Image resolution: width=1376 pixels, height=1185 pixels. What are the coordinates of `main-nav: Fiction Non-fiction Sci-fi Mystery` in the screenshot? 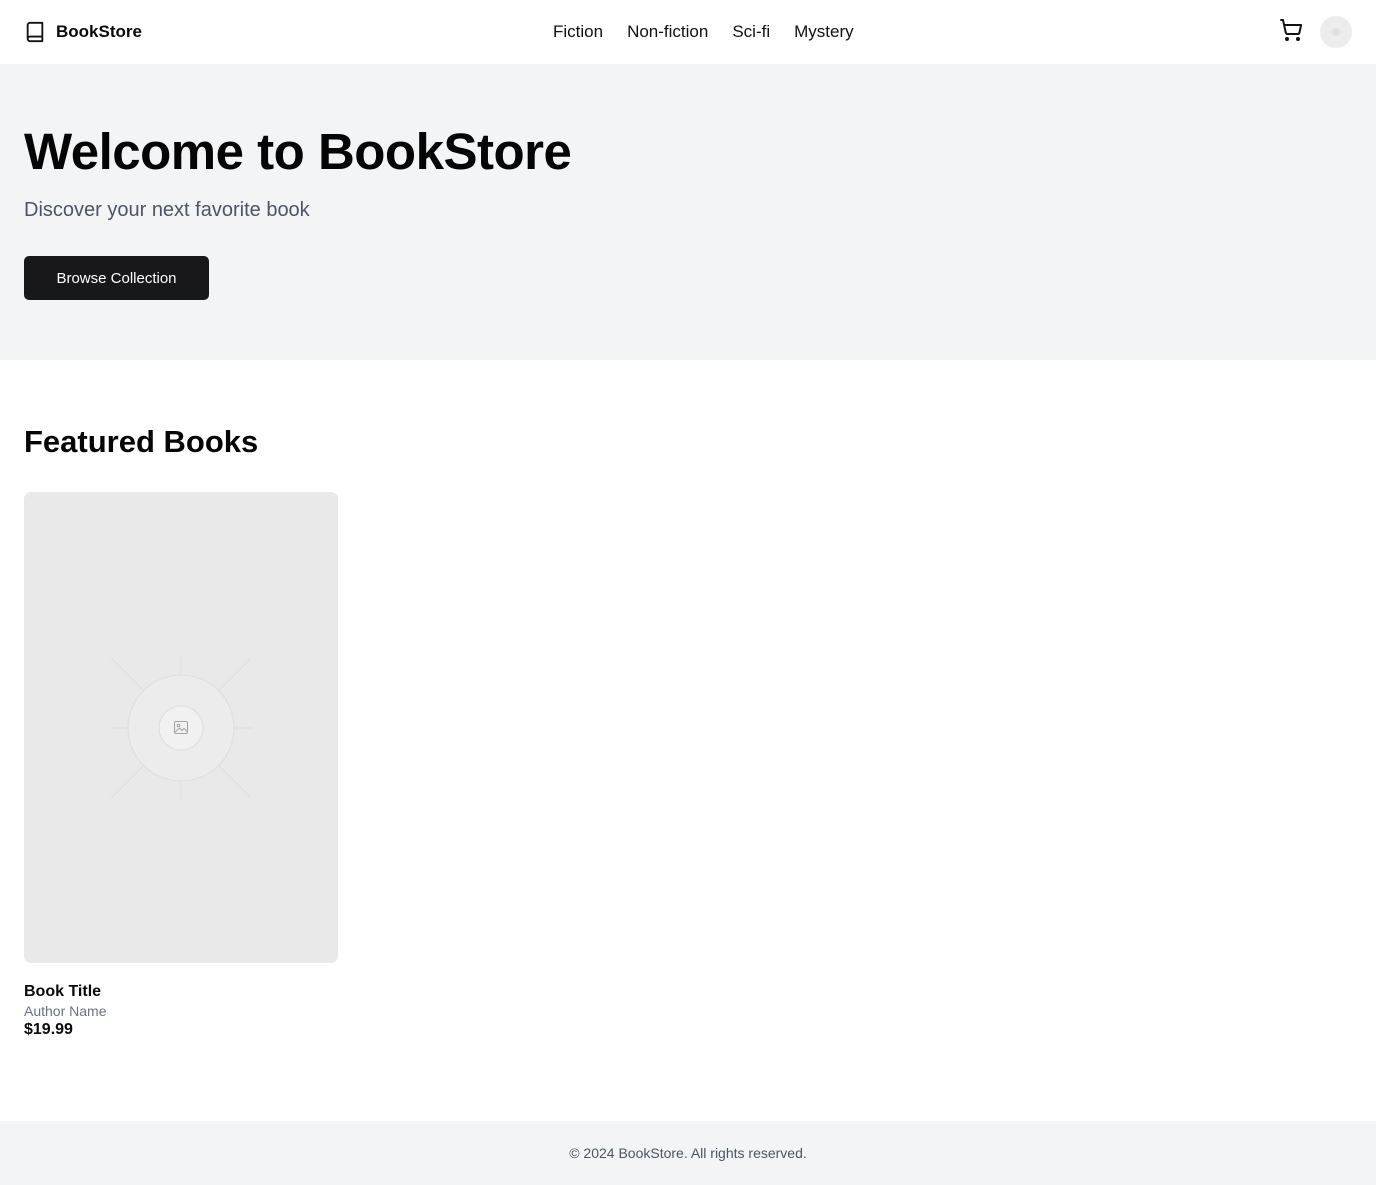 It's located at (703, 32).